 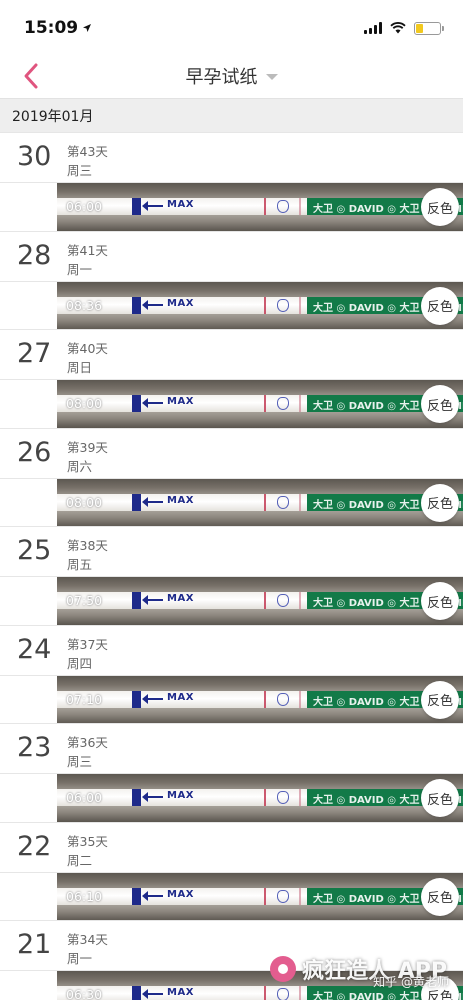 What do you see at coordinates (84, 699) in the screenshot?
I see `strip-time: 07:10` at bounding box center [84, 699].